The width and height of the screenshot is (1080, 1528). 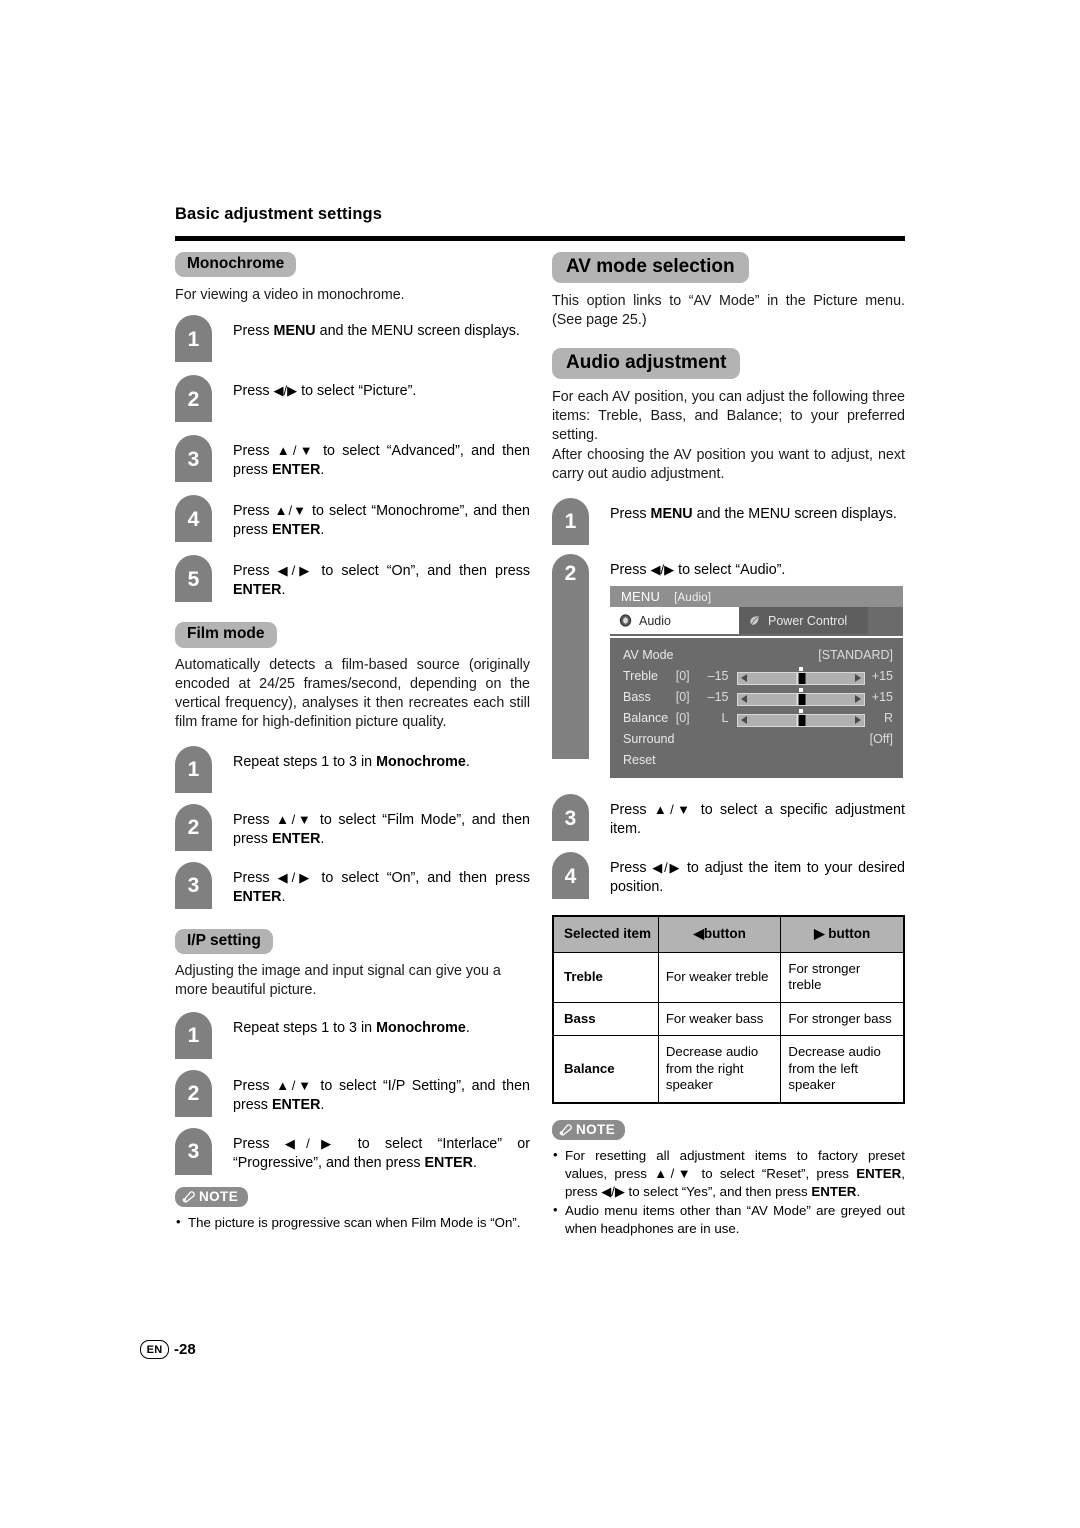 What do you see at coordinates (842, 1019) in the screenshot?
I see `cell-right-button: For stronger bass` at bounding box center [842, 1019].